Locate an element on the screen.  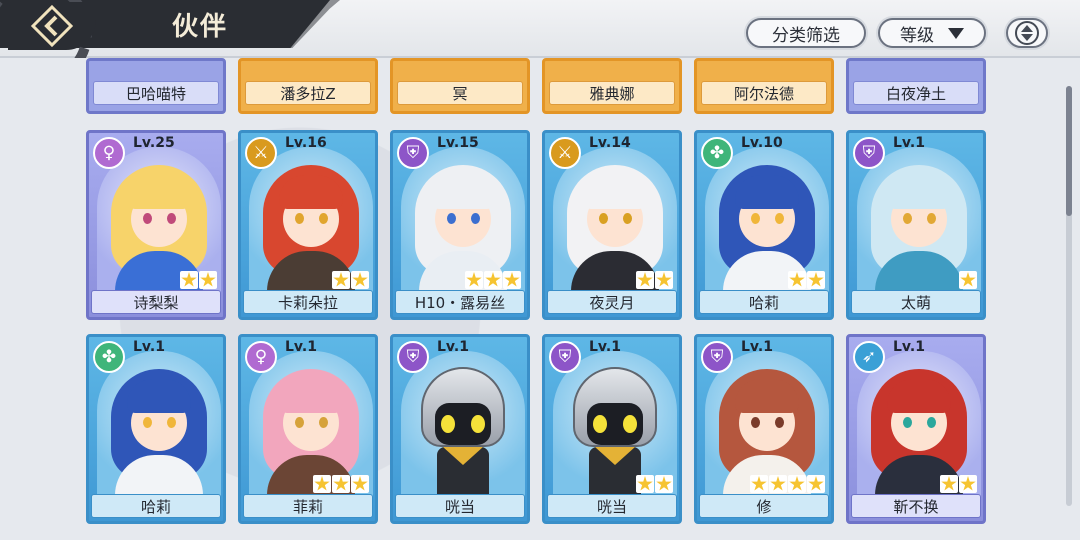
partner-card: ⛨ Lv.15 H10・露易丝 is located at coordinates (460, 225).